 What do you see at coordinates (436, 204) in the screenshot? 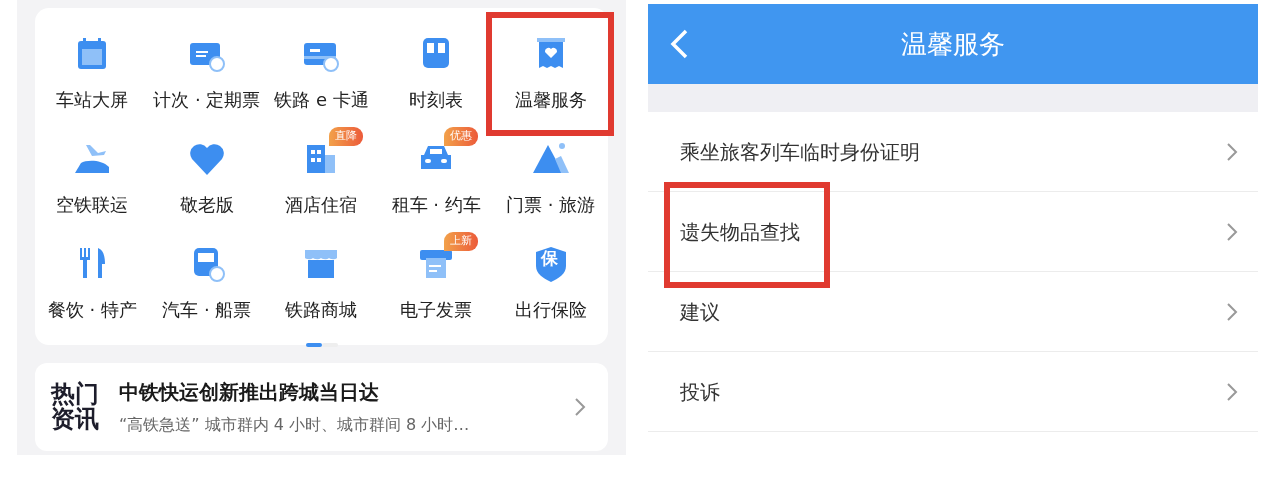
I see `service-label: 租车 · 约车` at bounding box center [436, 204].